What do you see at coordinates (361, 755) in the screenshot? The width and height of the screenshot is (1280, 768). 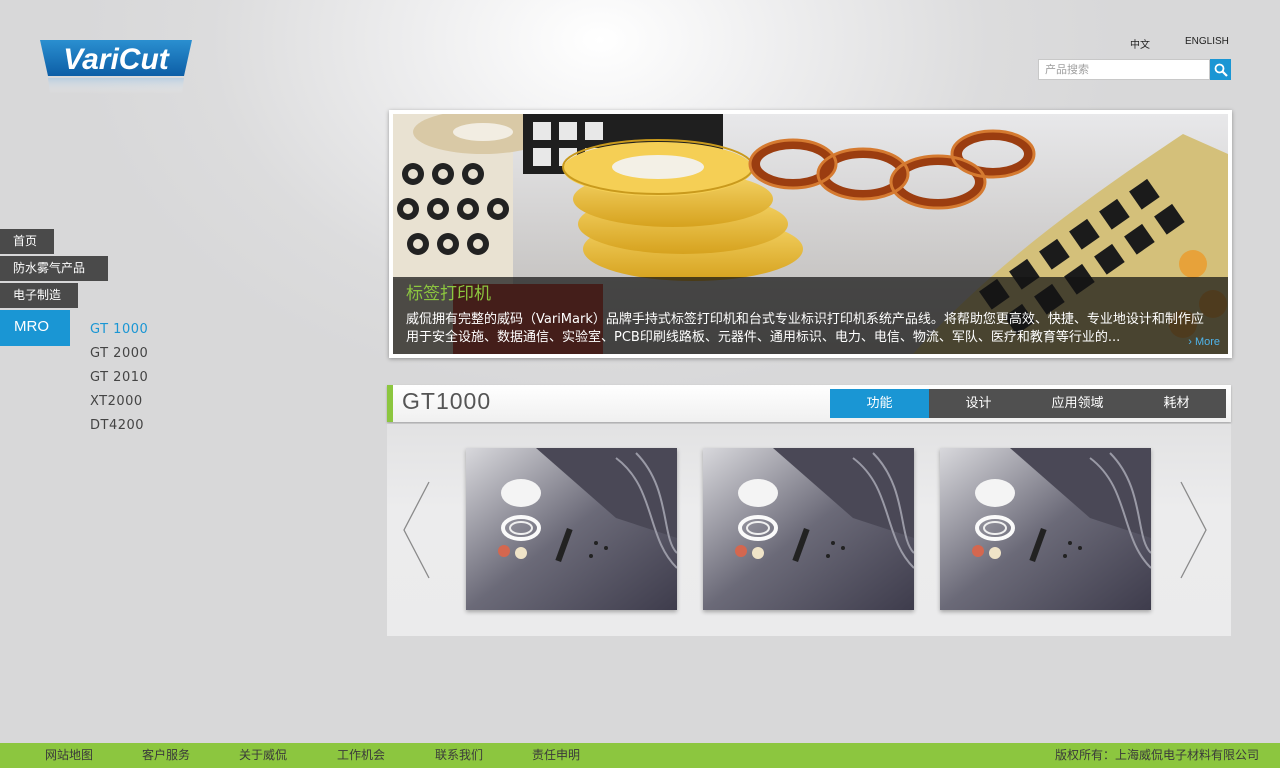 I see `footer-link-careers: 工作机会` at bounding box center [361, 755].